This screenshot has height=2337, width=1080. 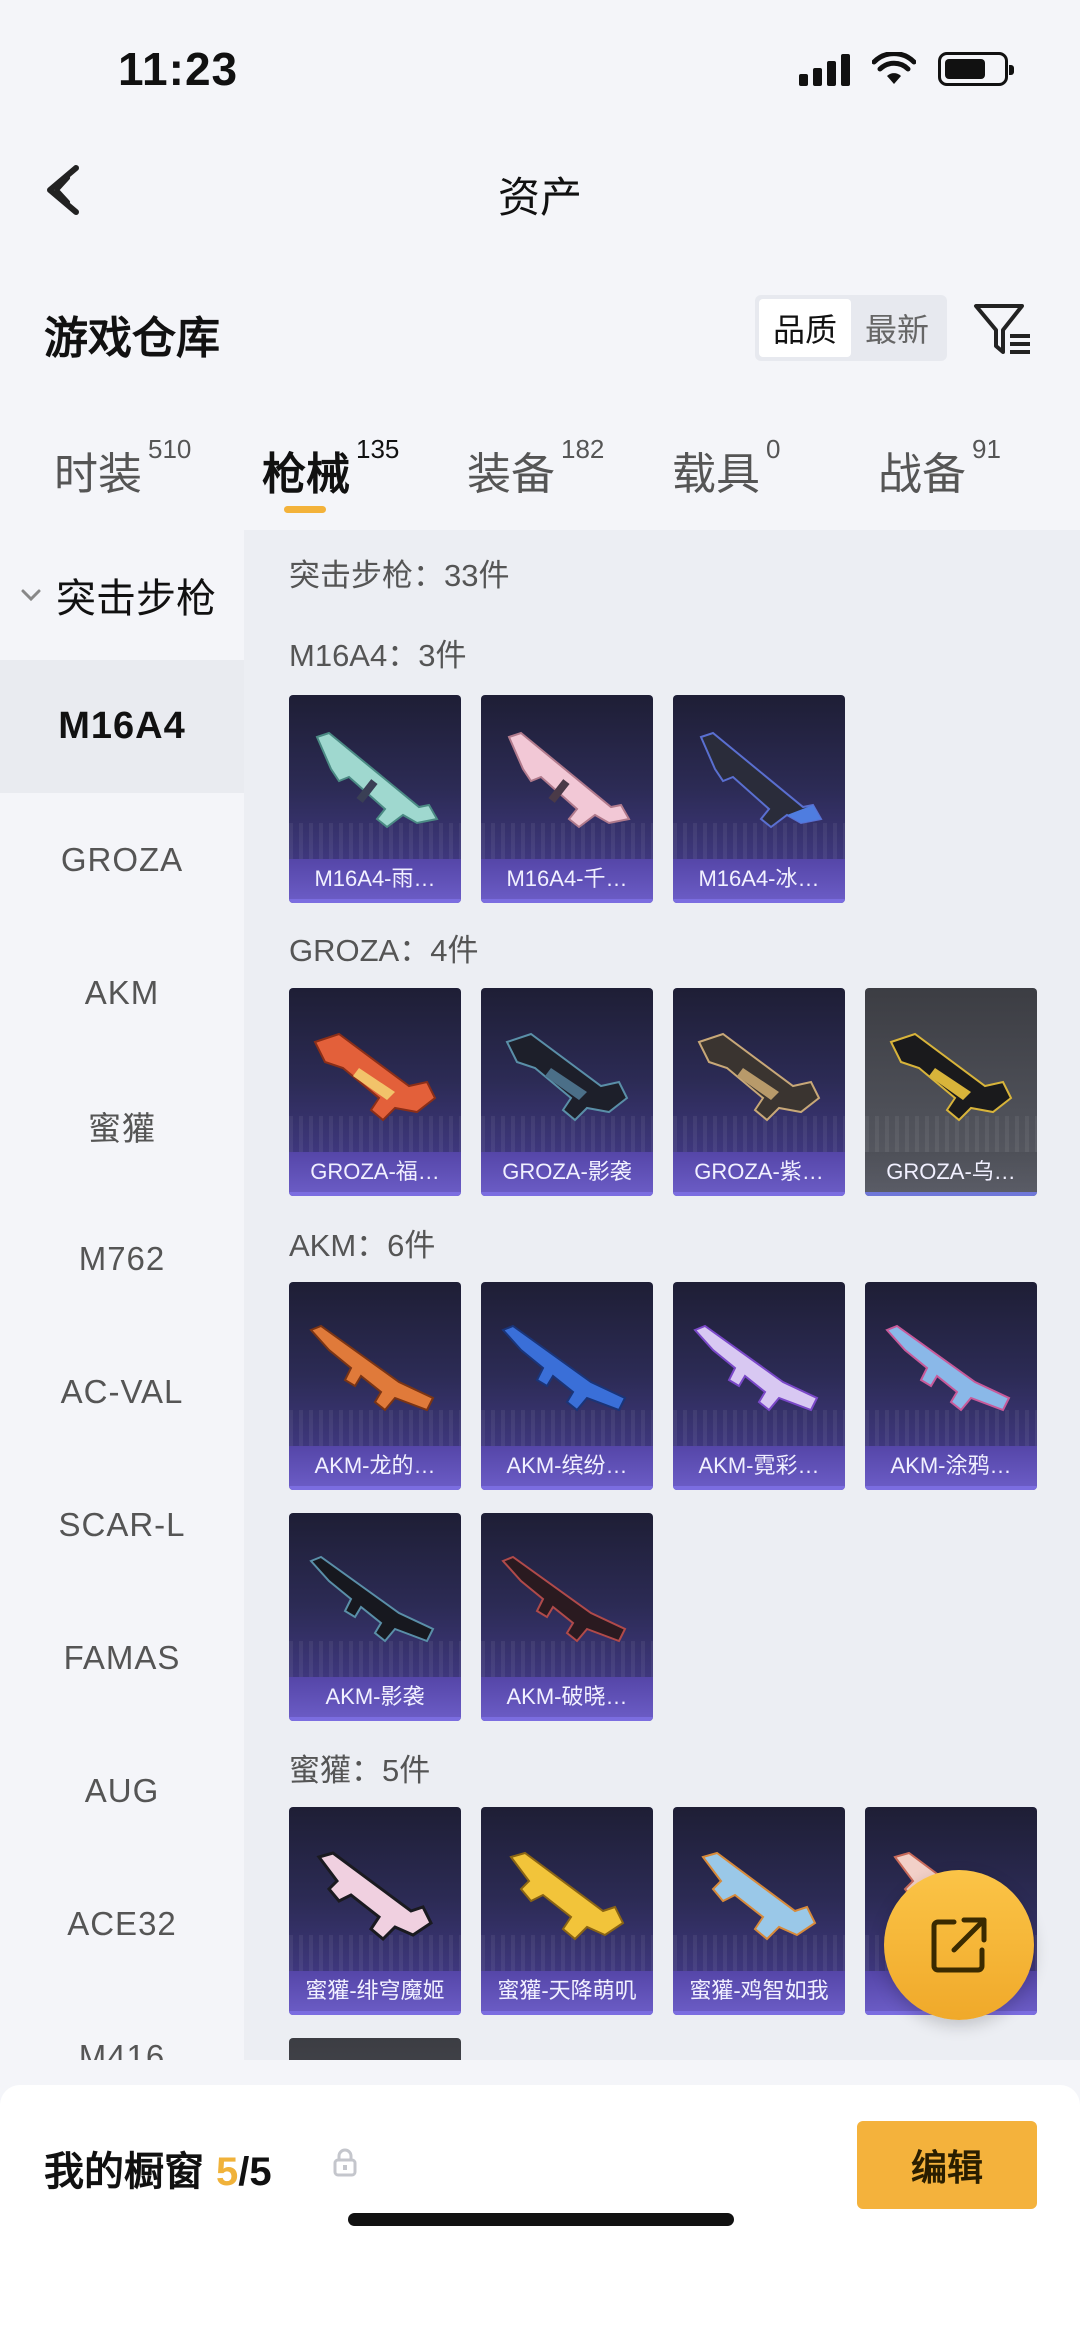 I want to click on sidebar-item-m416: M416, so click(x=122, y=2025).